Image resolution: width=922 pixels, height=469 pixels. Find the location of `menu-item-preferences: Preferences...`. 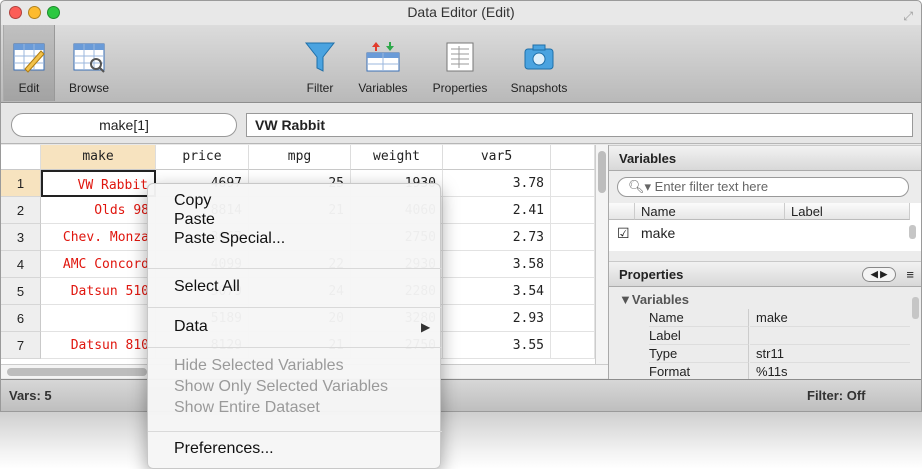

menu-item-preferences: Preferences... is located at coordinates (224, 449).